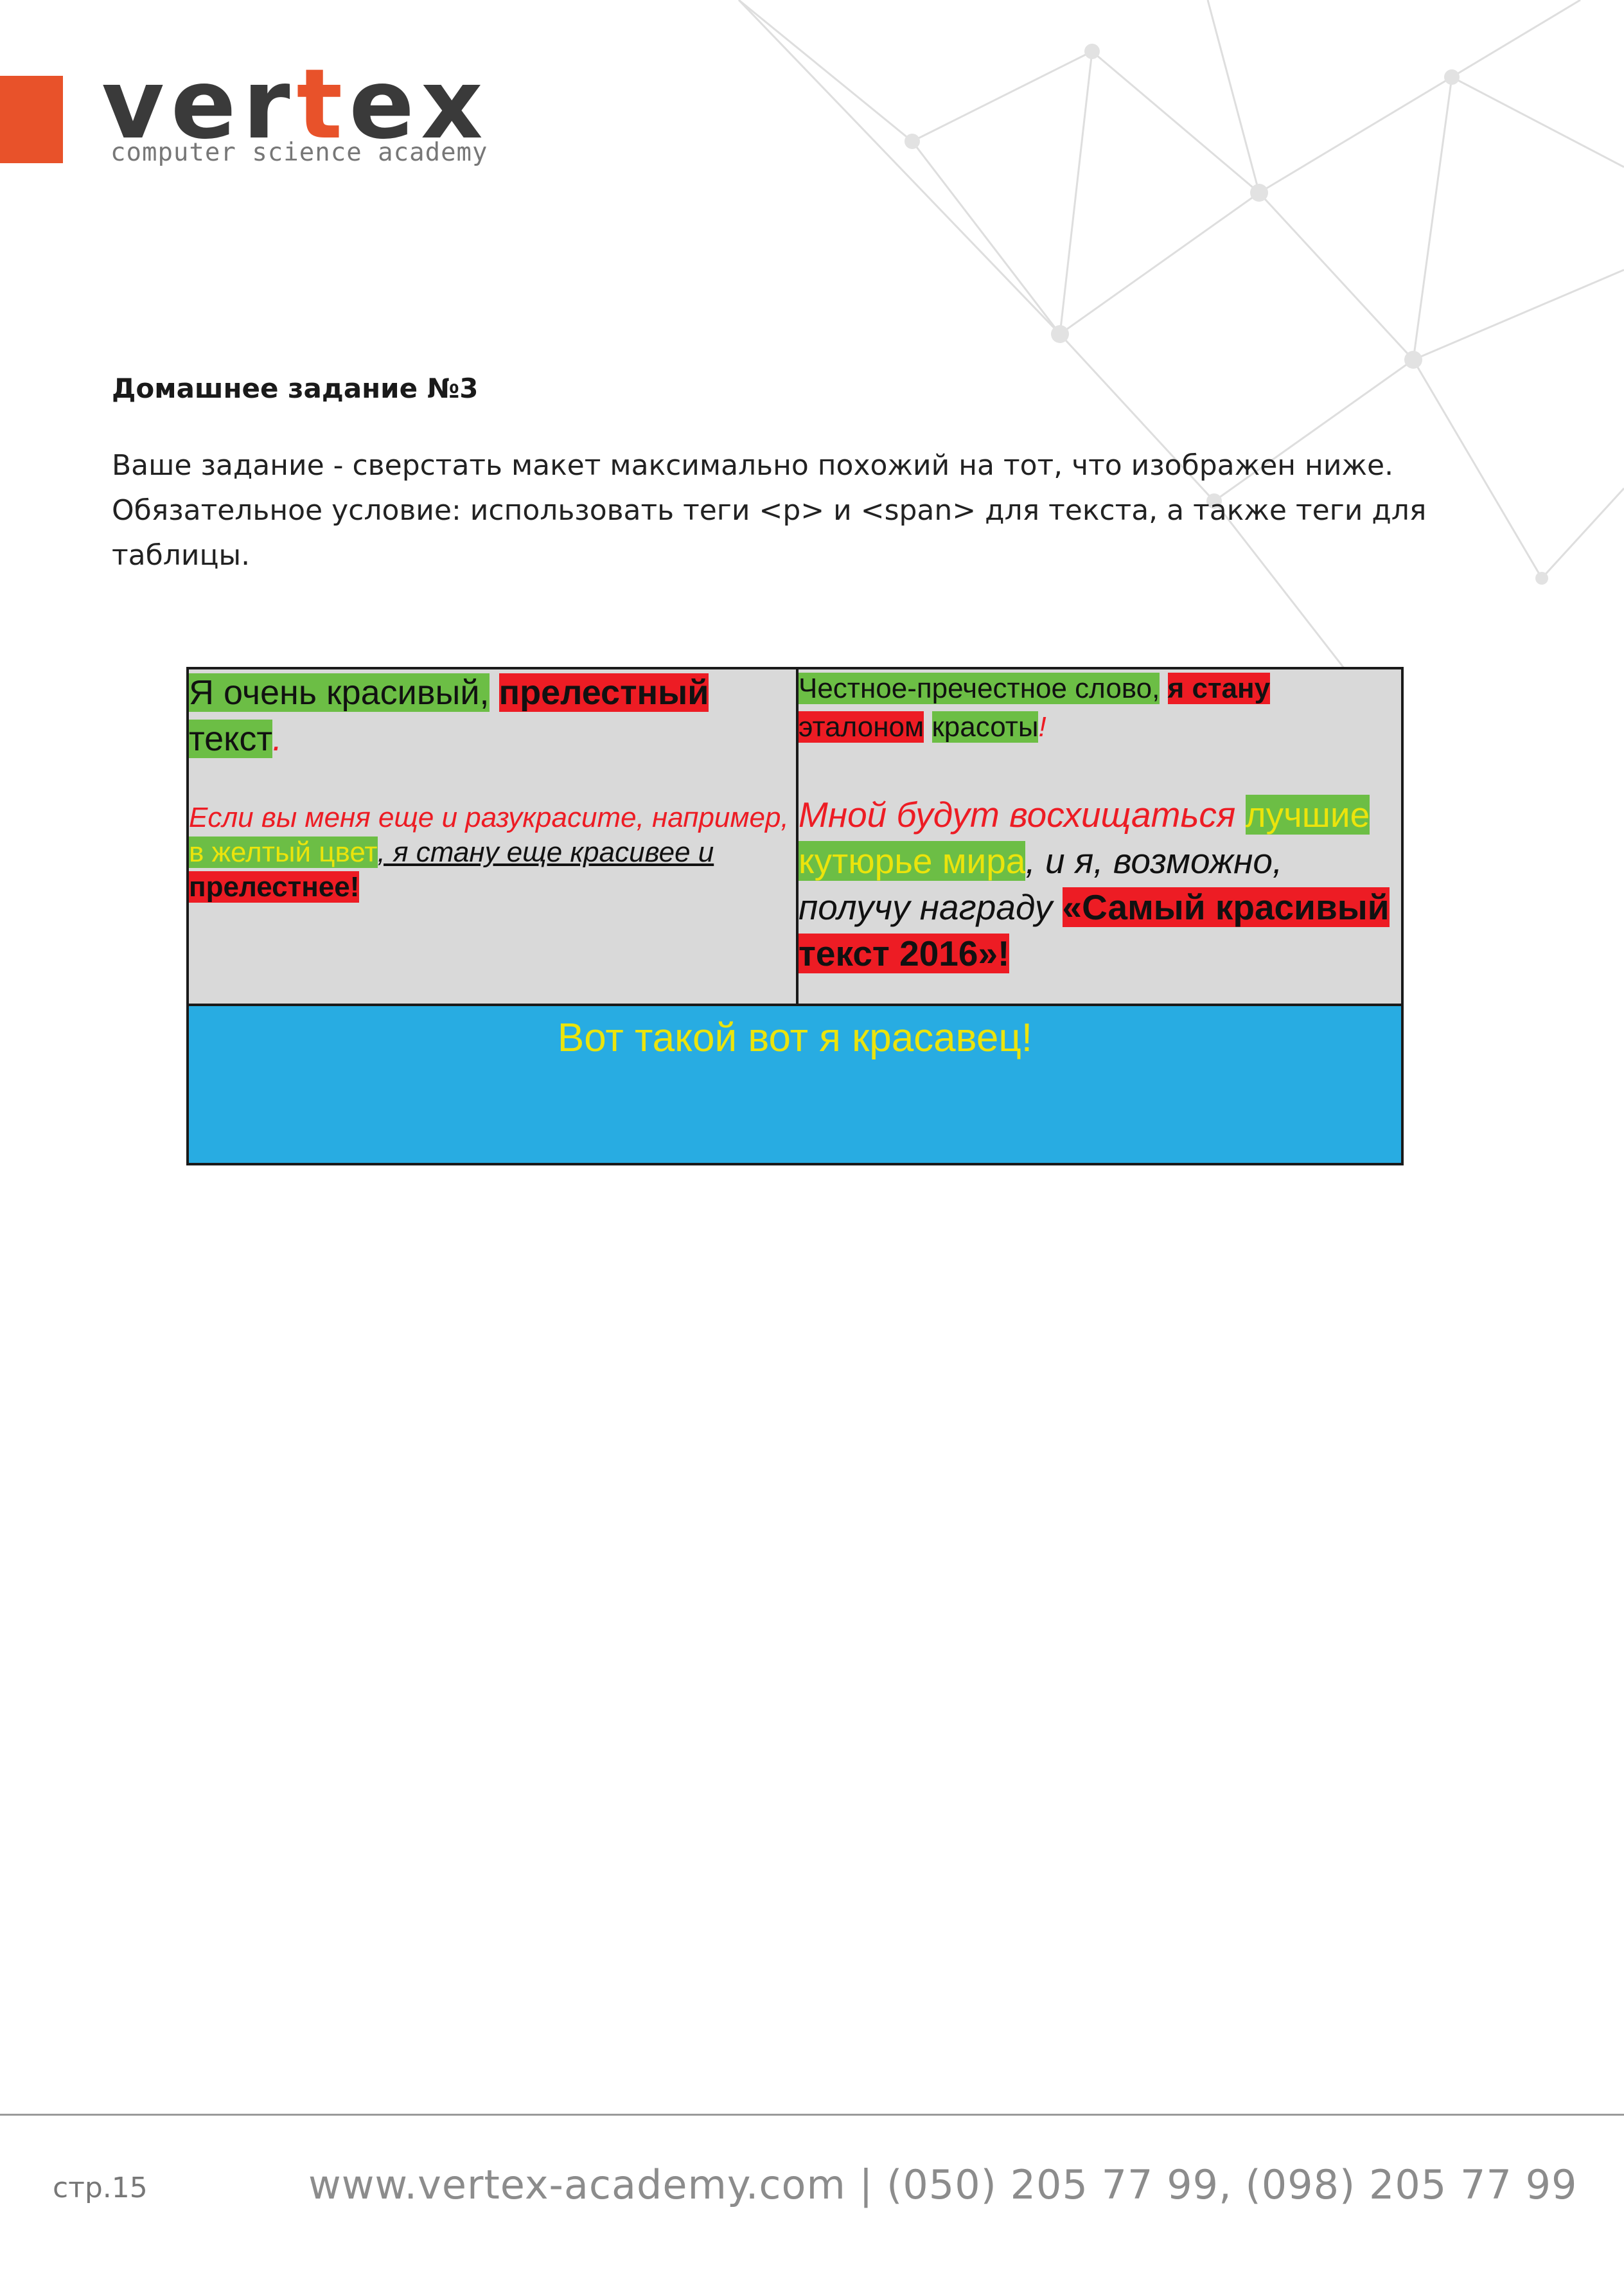 This screenshot has height=2284, width=1624. What do you see at coordinates (795, 1084) in the screenshot?
I see `table-cell-bottom: Вот такой вот я красавец!` at bounding box center [795, 1084].